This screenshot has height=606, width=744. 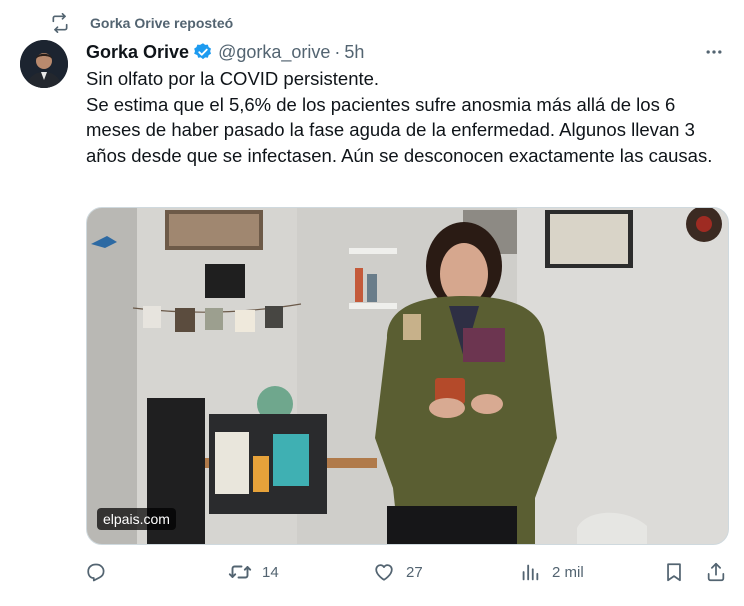 I want to click on tweet-header: Gorka Orive @gorka_orive · 5h, so click(x=225, y=52).